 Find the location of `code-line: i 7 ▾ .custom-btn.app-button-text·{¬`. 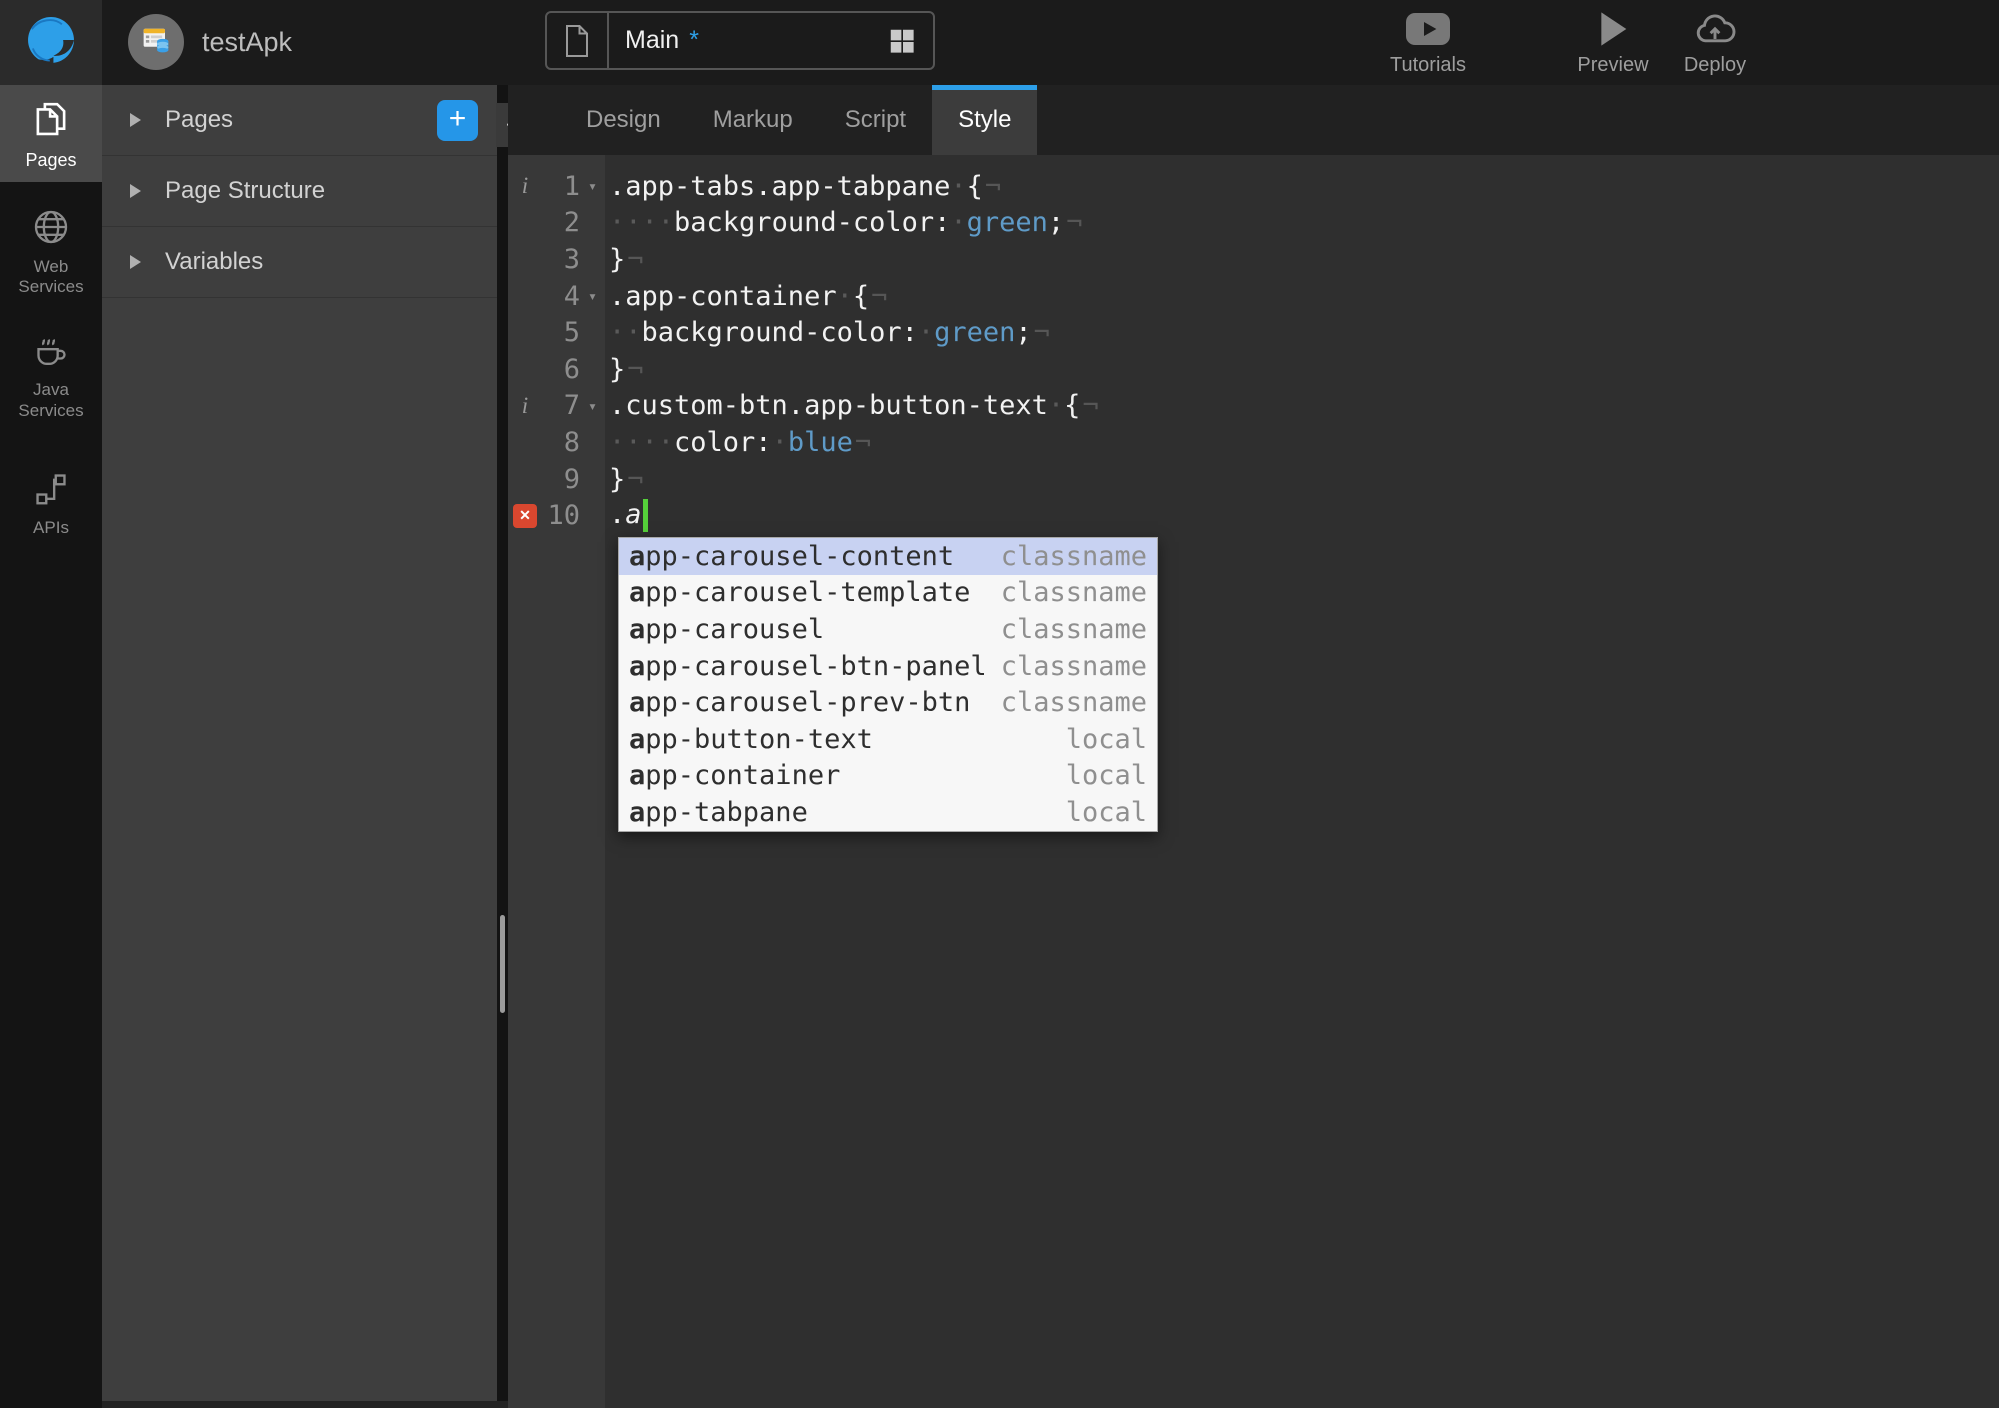

code-line: i 7 ▾ .custom-btn.app-button-text·{¬ is located at coordinates (1253, 406).